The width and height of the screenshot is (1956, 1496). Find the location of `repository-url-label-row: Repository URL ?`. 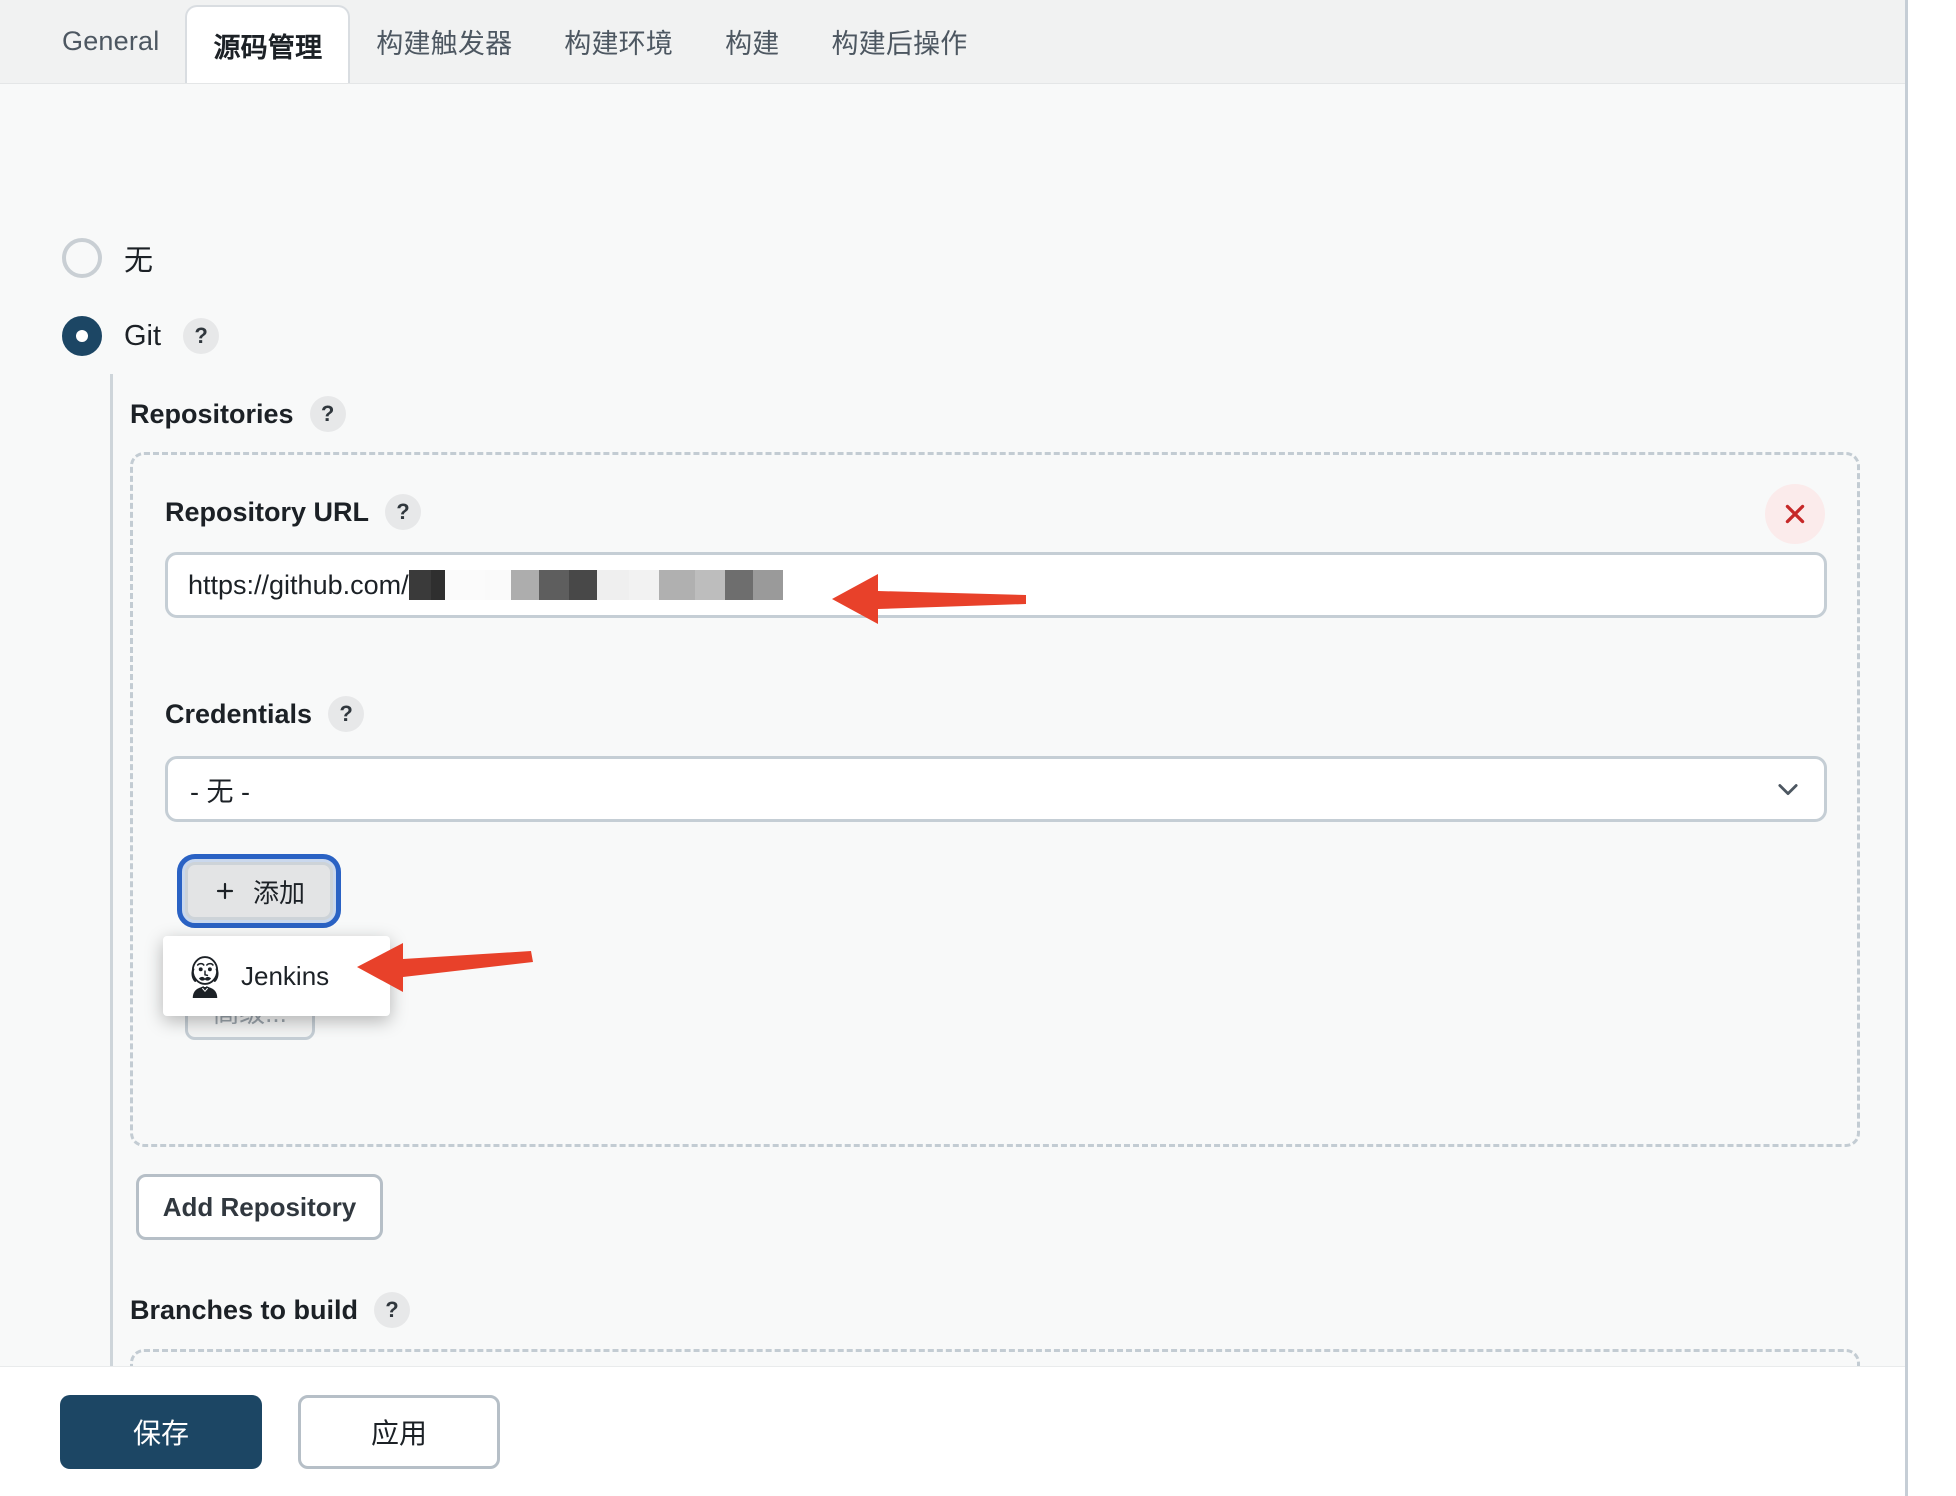

repository-url-label-row: Repository URL ? is located at coordinates (293, 512).